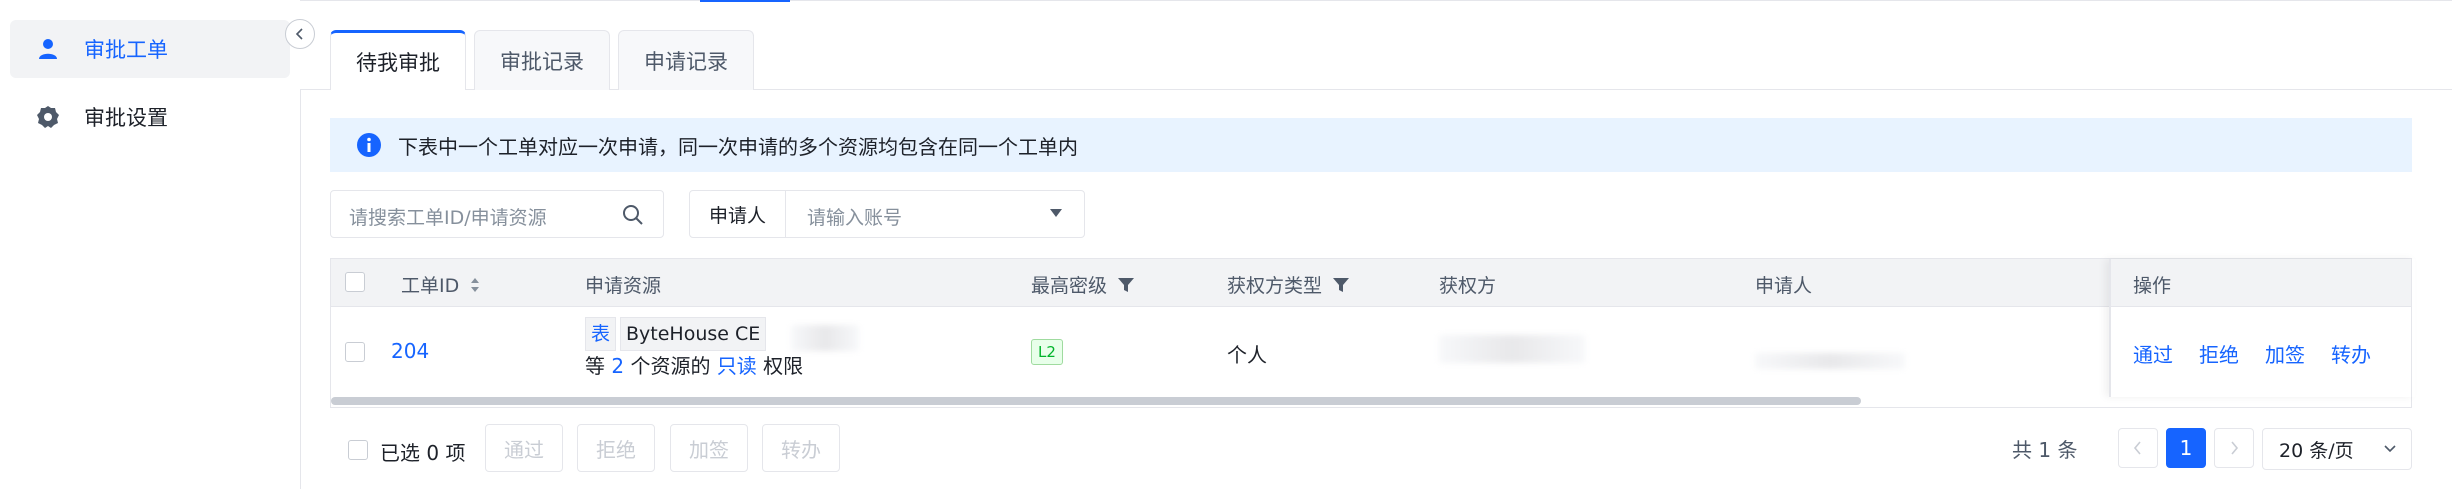 This screenshot has height=489, width=2452. What do you see at coordinates (398, 60) in the screenshot?
I see `tab-pending-approval: 待我审批` at bounding box center [398, 60].